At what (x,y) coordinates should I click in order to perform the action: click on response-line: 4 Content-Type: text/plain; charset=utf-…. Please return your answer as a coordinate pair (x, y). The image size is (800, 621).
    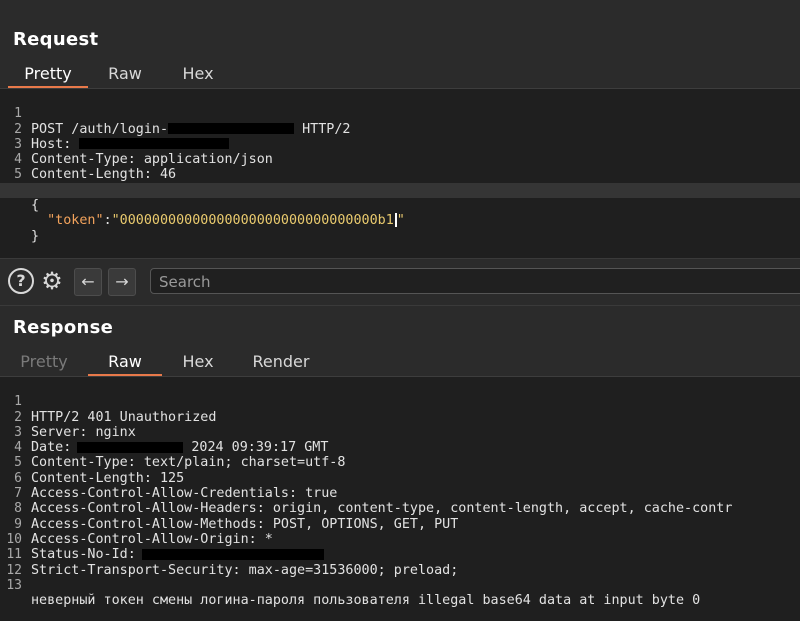
    Looking at the image, I should click on (180, 455).